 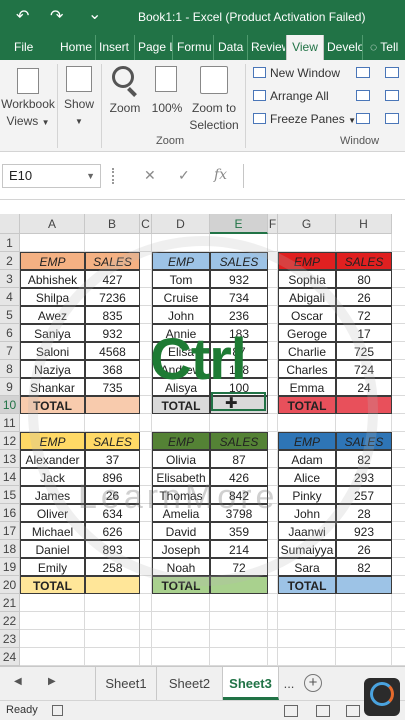 I want to click on sheet-tab-2: Sheet2, so click(x=190, y=683).